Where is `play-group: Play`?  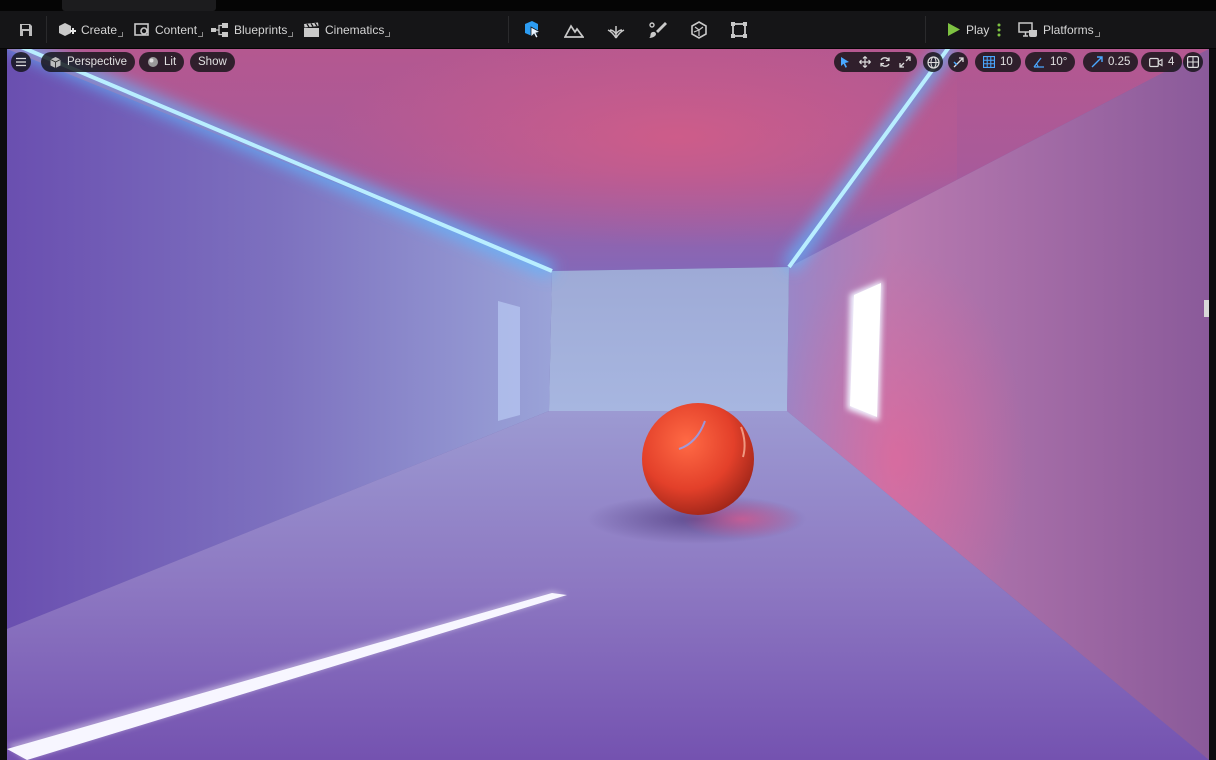 play-group: Play is located at coordinates (972, 29).